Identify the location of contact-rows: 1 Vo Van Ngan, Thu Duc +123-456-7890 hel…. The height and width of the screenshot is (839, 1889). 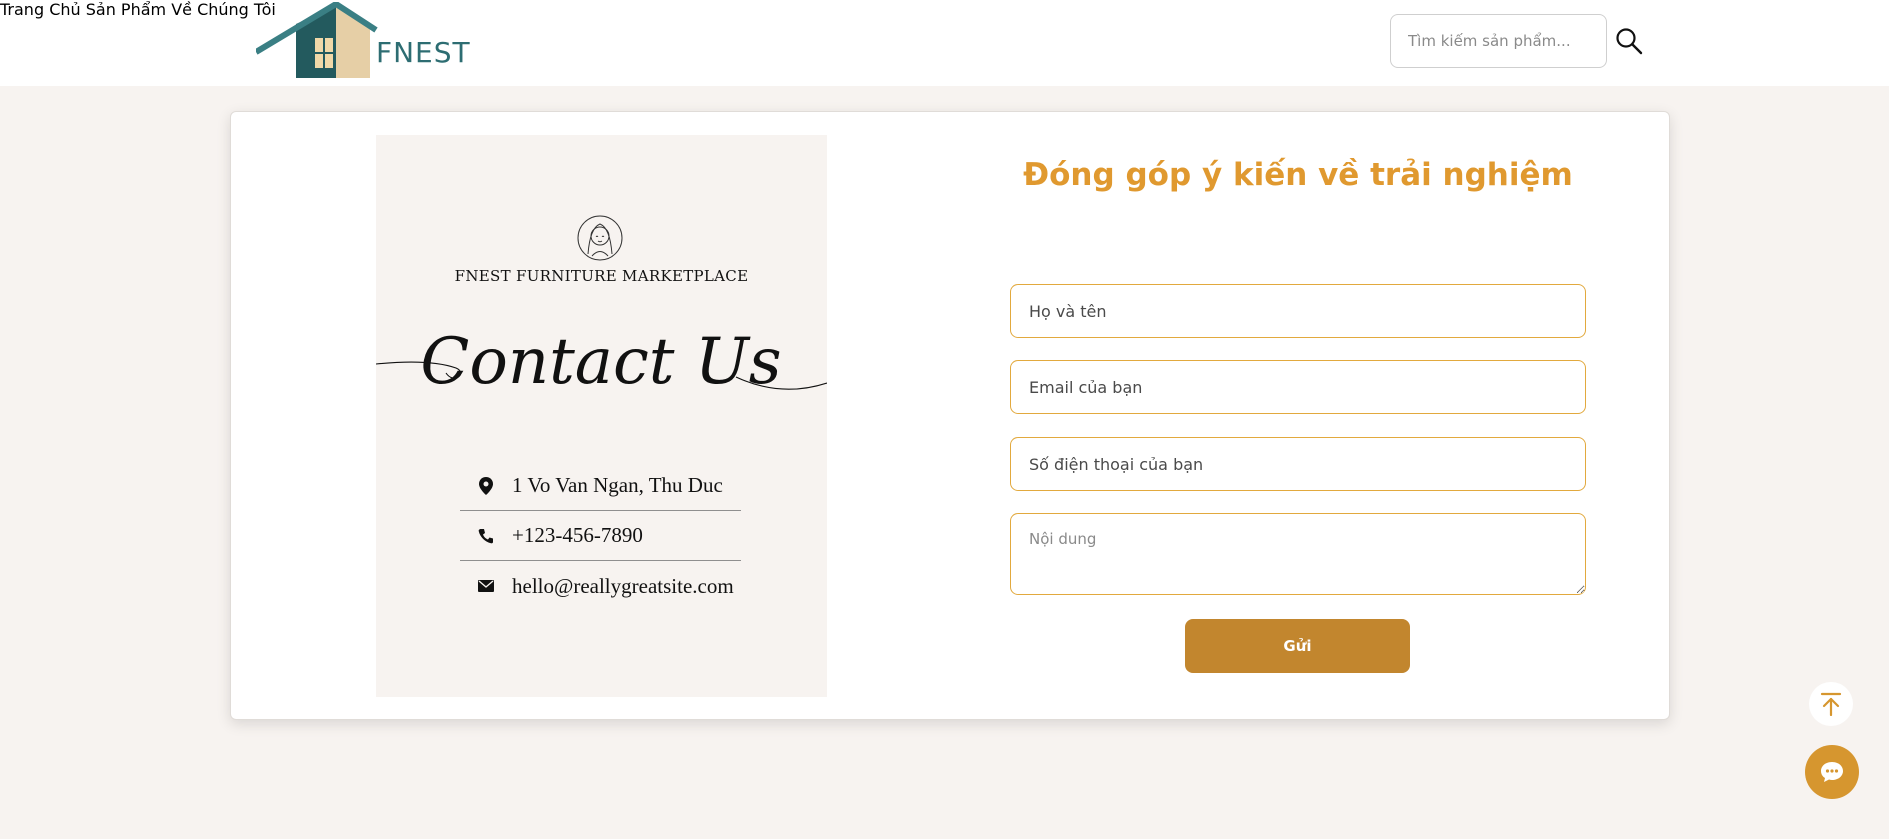
(600, 536).